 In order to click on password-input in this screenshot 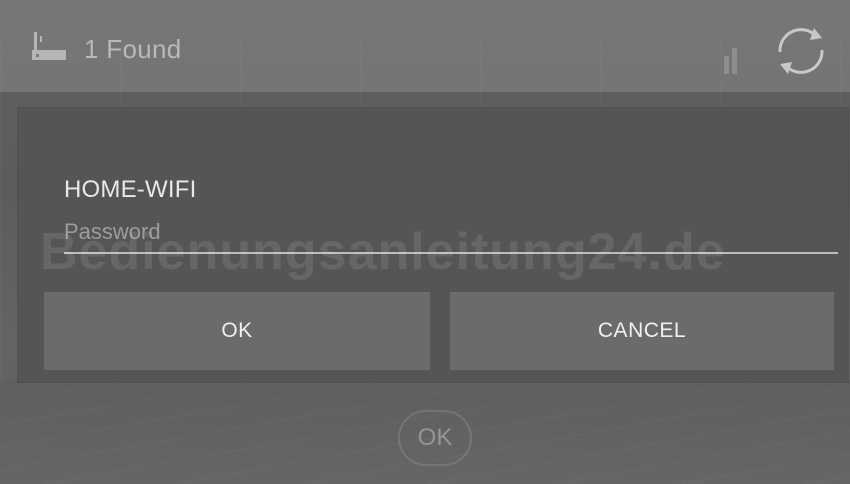, I will do `click(451, 231)`.